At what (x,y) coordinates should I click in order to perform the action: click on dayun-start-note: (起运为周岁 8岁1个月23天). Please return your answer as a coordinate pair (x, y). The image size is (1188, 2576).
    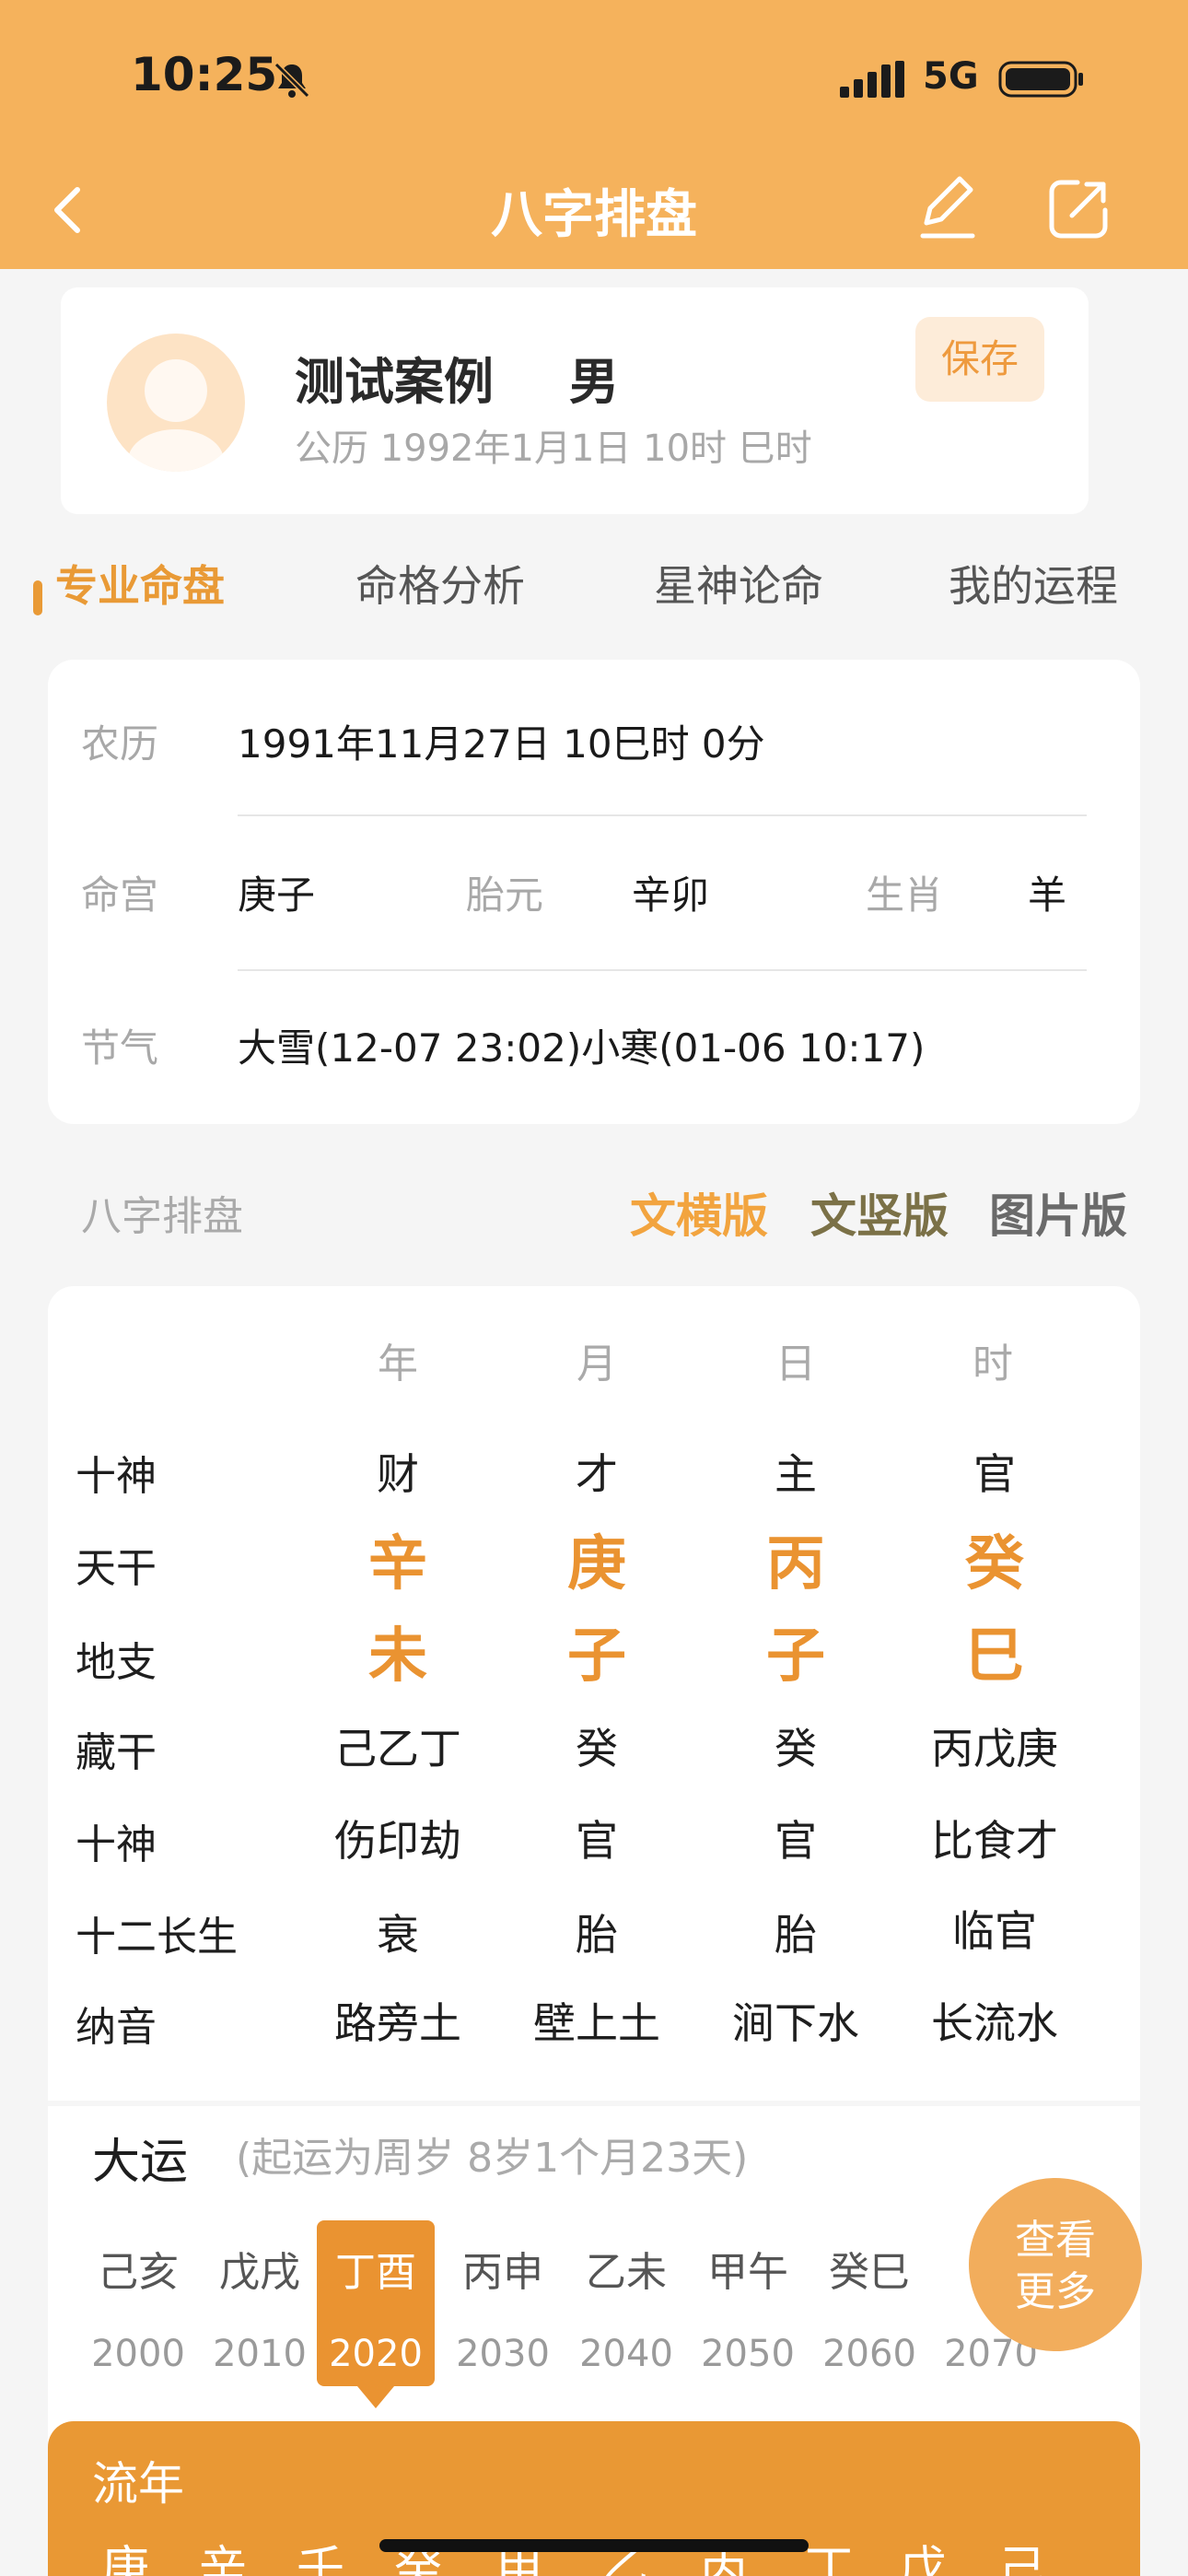
    Looking at the image, I should click on (493, 2158).